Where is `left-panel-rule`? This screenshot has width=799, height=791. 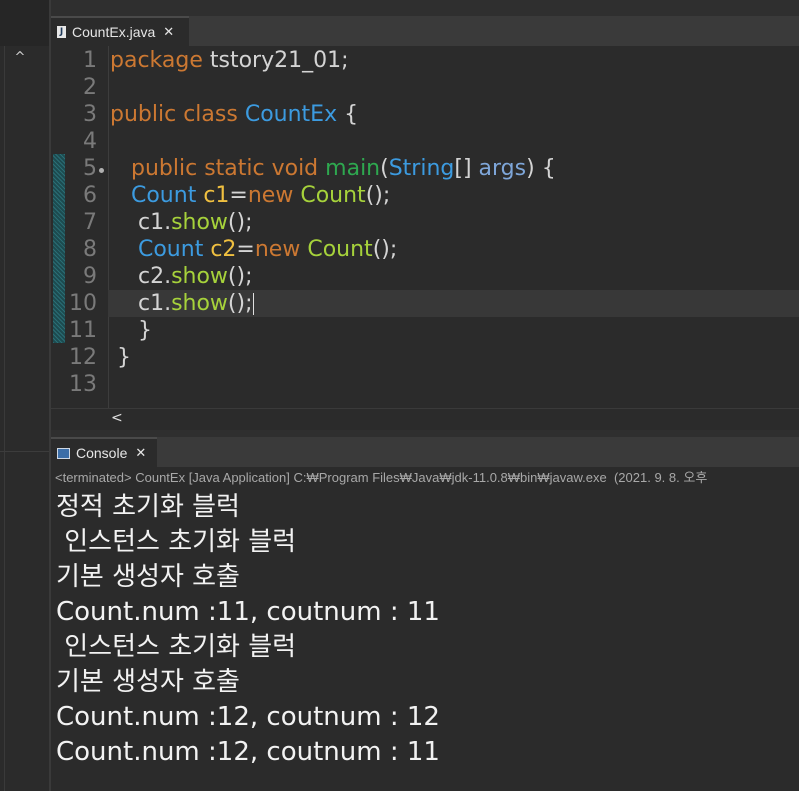
left-panel-rule is located at coordinates (4, 418).